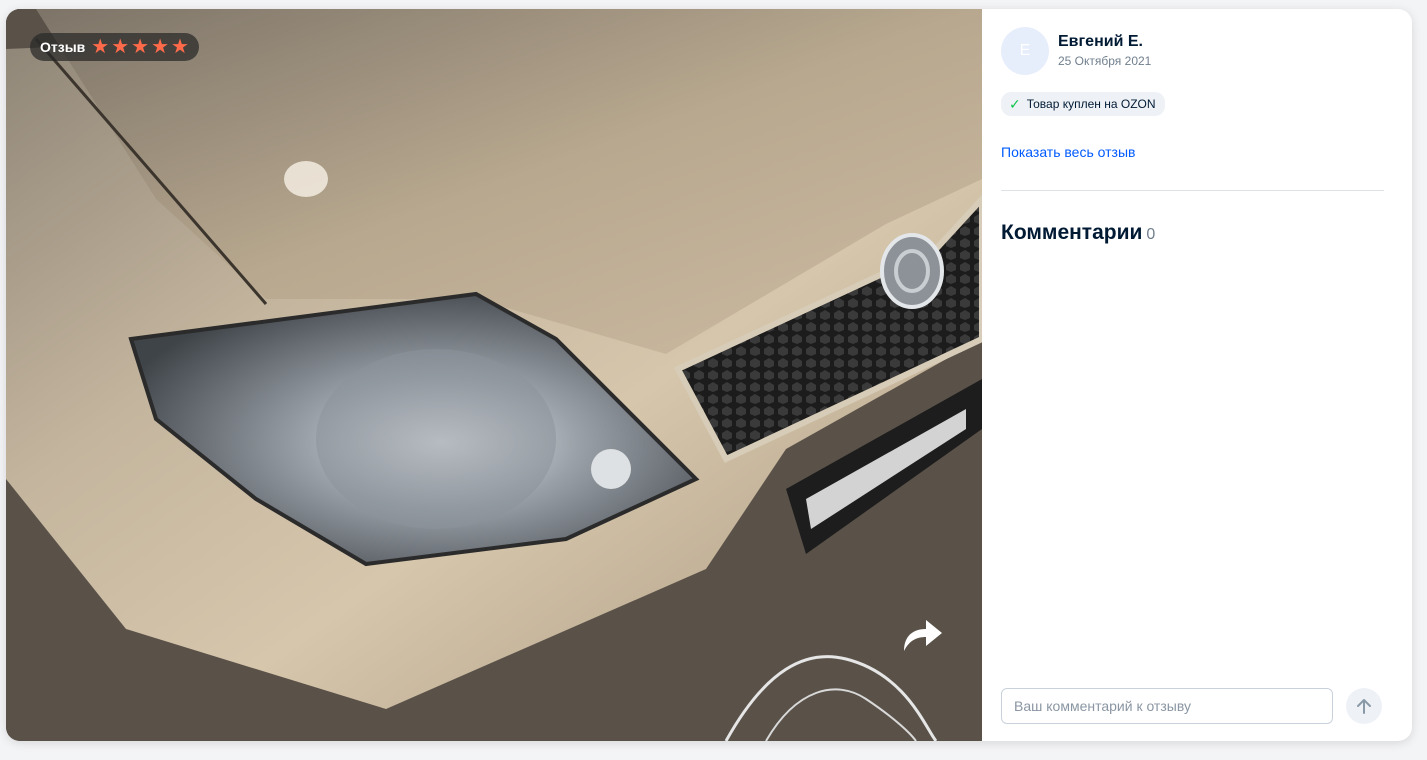 This screenshot has width=1427, height=760. I want to click on review-badge-label: Отзыв, so click(63, 47).